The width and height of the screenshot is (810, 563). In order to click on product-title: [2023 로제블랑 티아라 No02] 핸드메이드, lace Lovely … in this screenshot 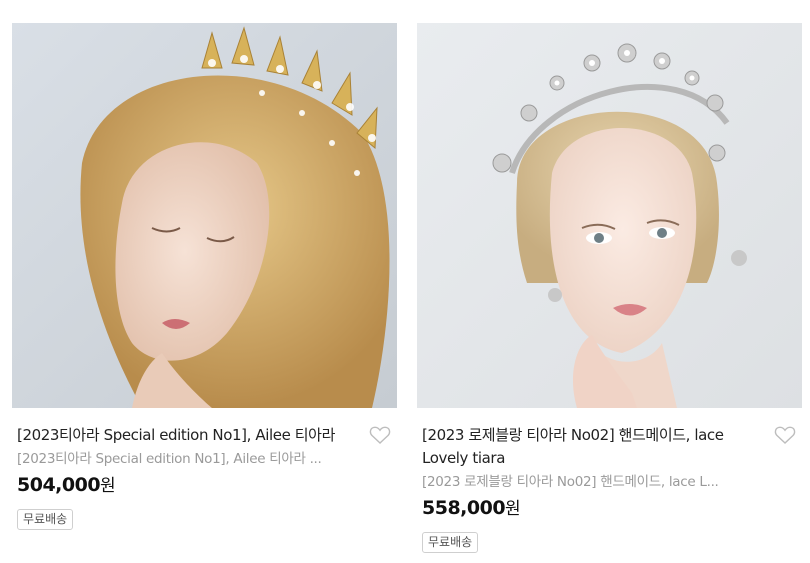, I will do `click(590, 447)`.